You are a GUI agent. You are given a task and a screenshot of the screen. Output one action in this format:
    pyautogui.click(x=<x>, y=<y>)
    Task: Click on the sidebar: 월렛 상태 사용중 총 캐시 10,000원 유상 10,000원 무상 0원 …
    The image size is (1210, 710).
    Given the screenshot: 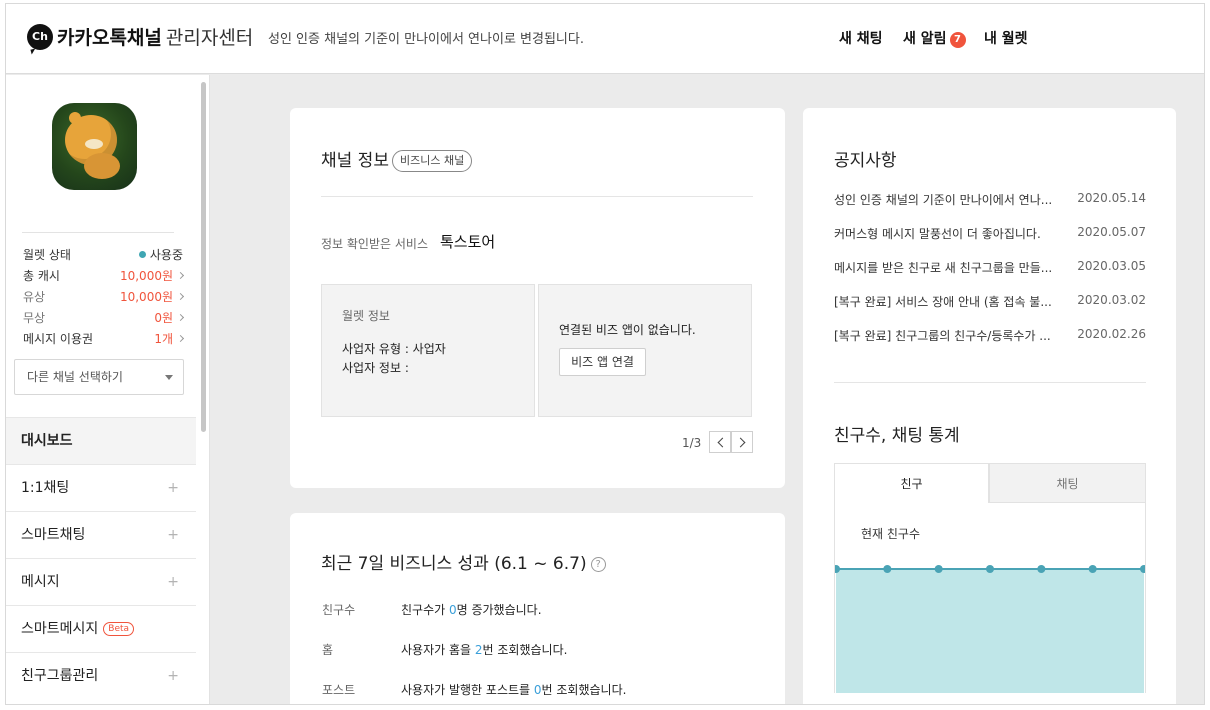 What is the action you would take?
    pyautogui.click(x=108, y=389)
    